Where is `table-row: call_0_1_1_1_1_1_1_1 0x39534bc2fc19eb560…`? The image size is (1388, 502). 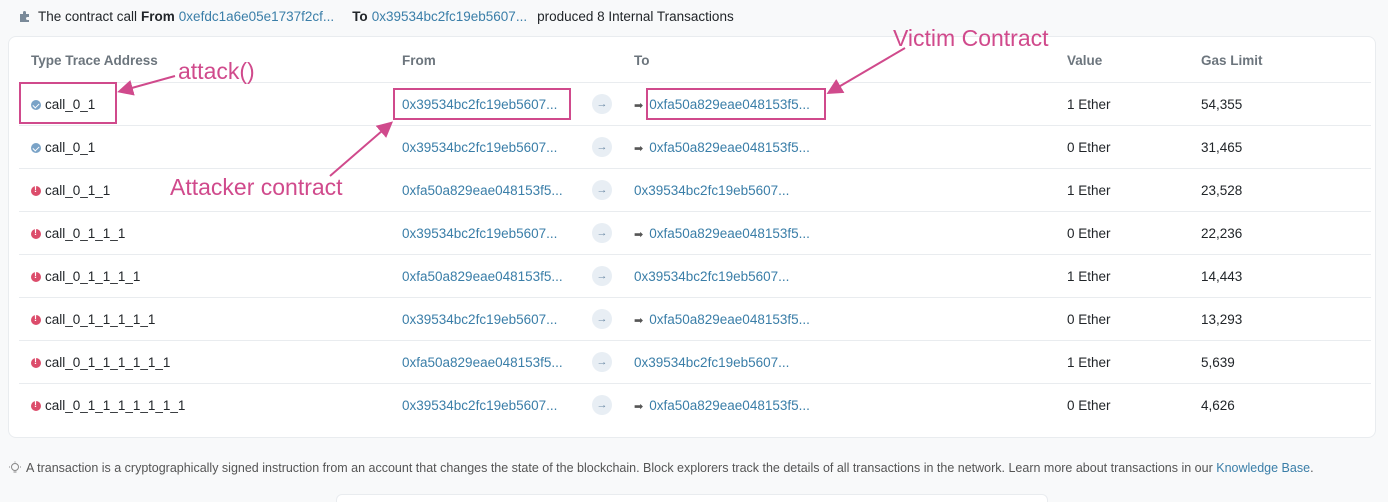
table-row: call_0_1_1_1_1_1_1_1 0x39534bc2fc19eb560… is located at coordinates (695, 405).